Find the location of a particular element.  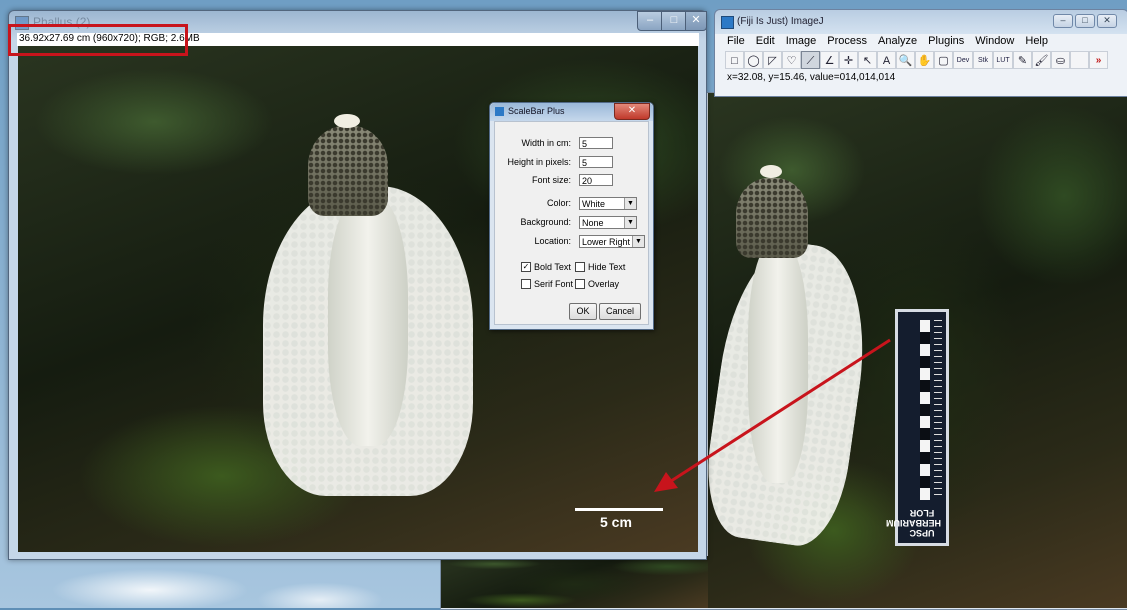

width-input: 5 is located at coordinates (596, 143).